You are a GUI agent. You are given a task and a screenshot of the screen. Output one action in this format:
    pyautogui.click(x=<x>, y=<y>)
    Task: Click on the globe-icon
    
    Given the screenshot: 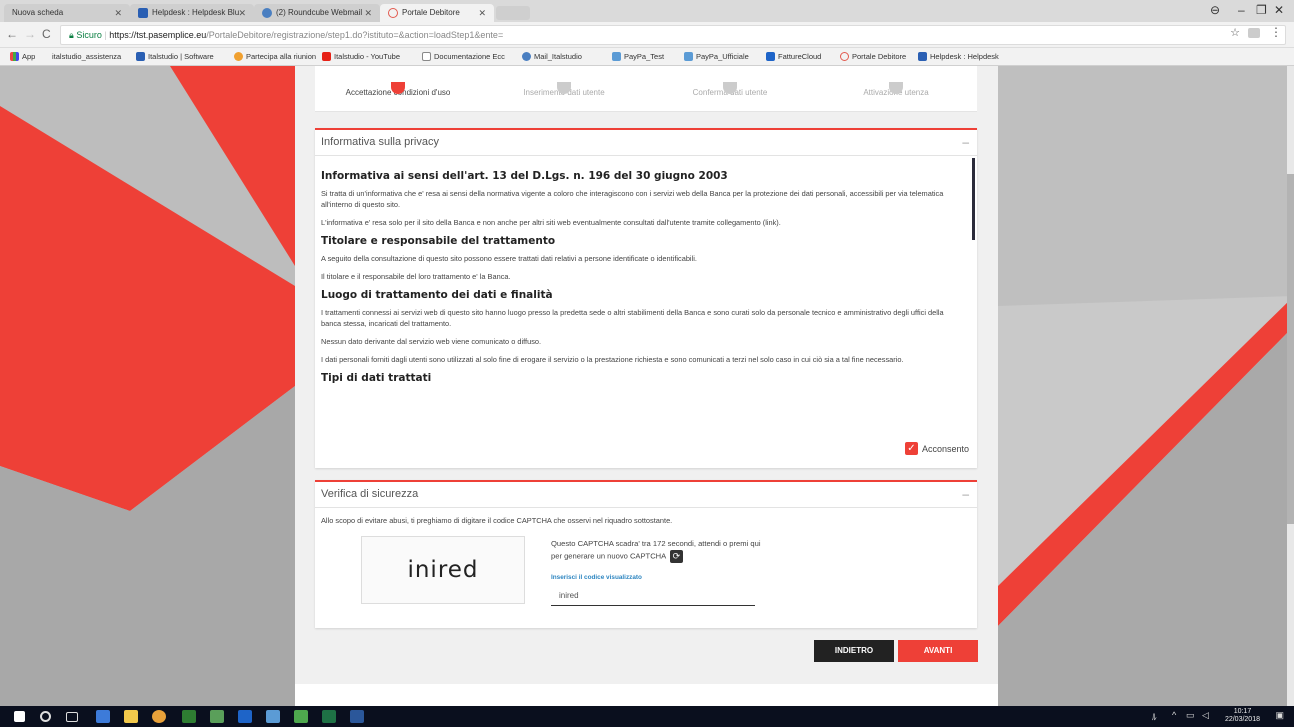 What is the action you would take?
    pyautogui.click(x=393, y=13)
    